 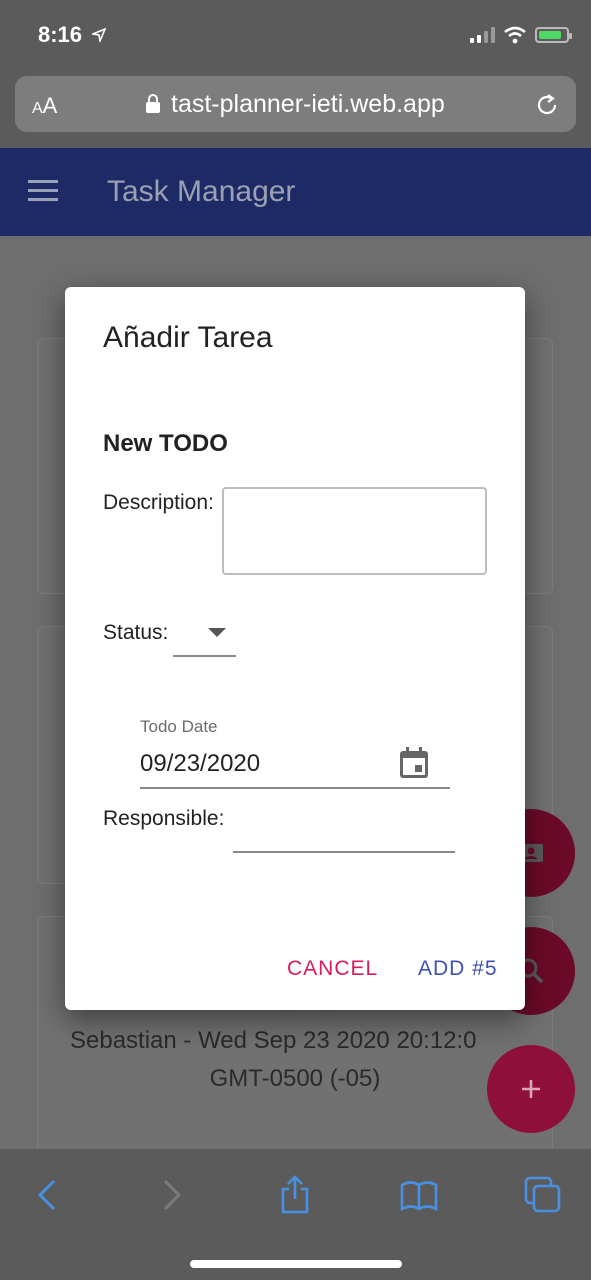 I want to click on browser-address-area: AA tast-planner-ieti.web.app, so click(x=295, y=109).